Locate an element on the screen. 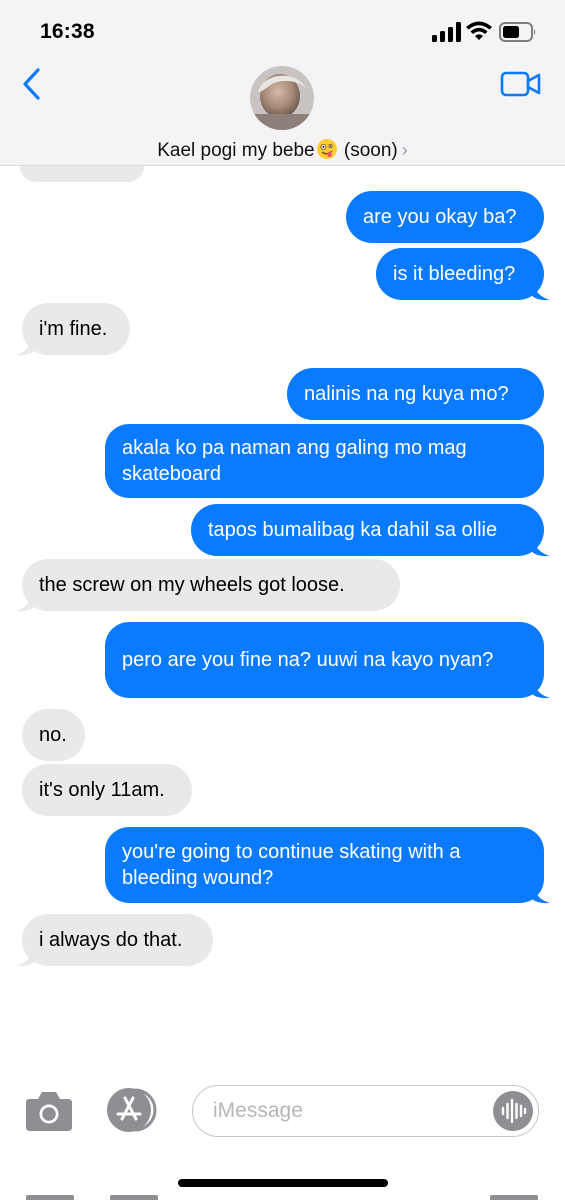 The height and width of the screenshot is (1200, 565). facetime-video-button is located at coordinates (521, 84).